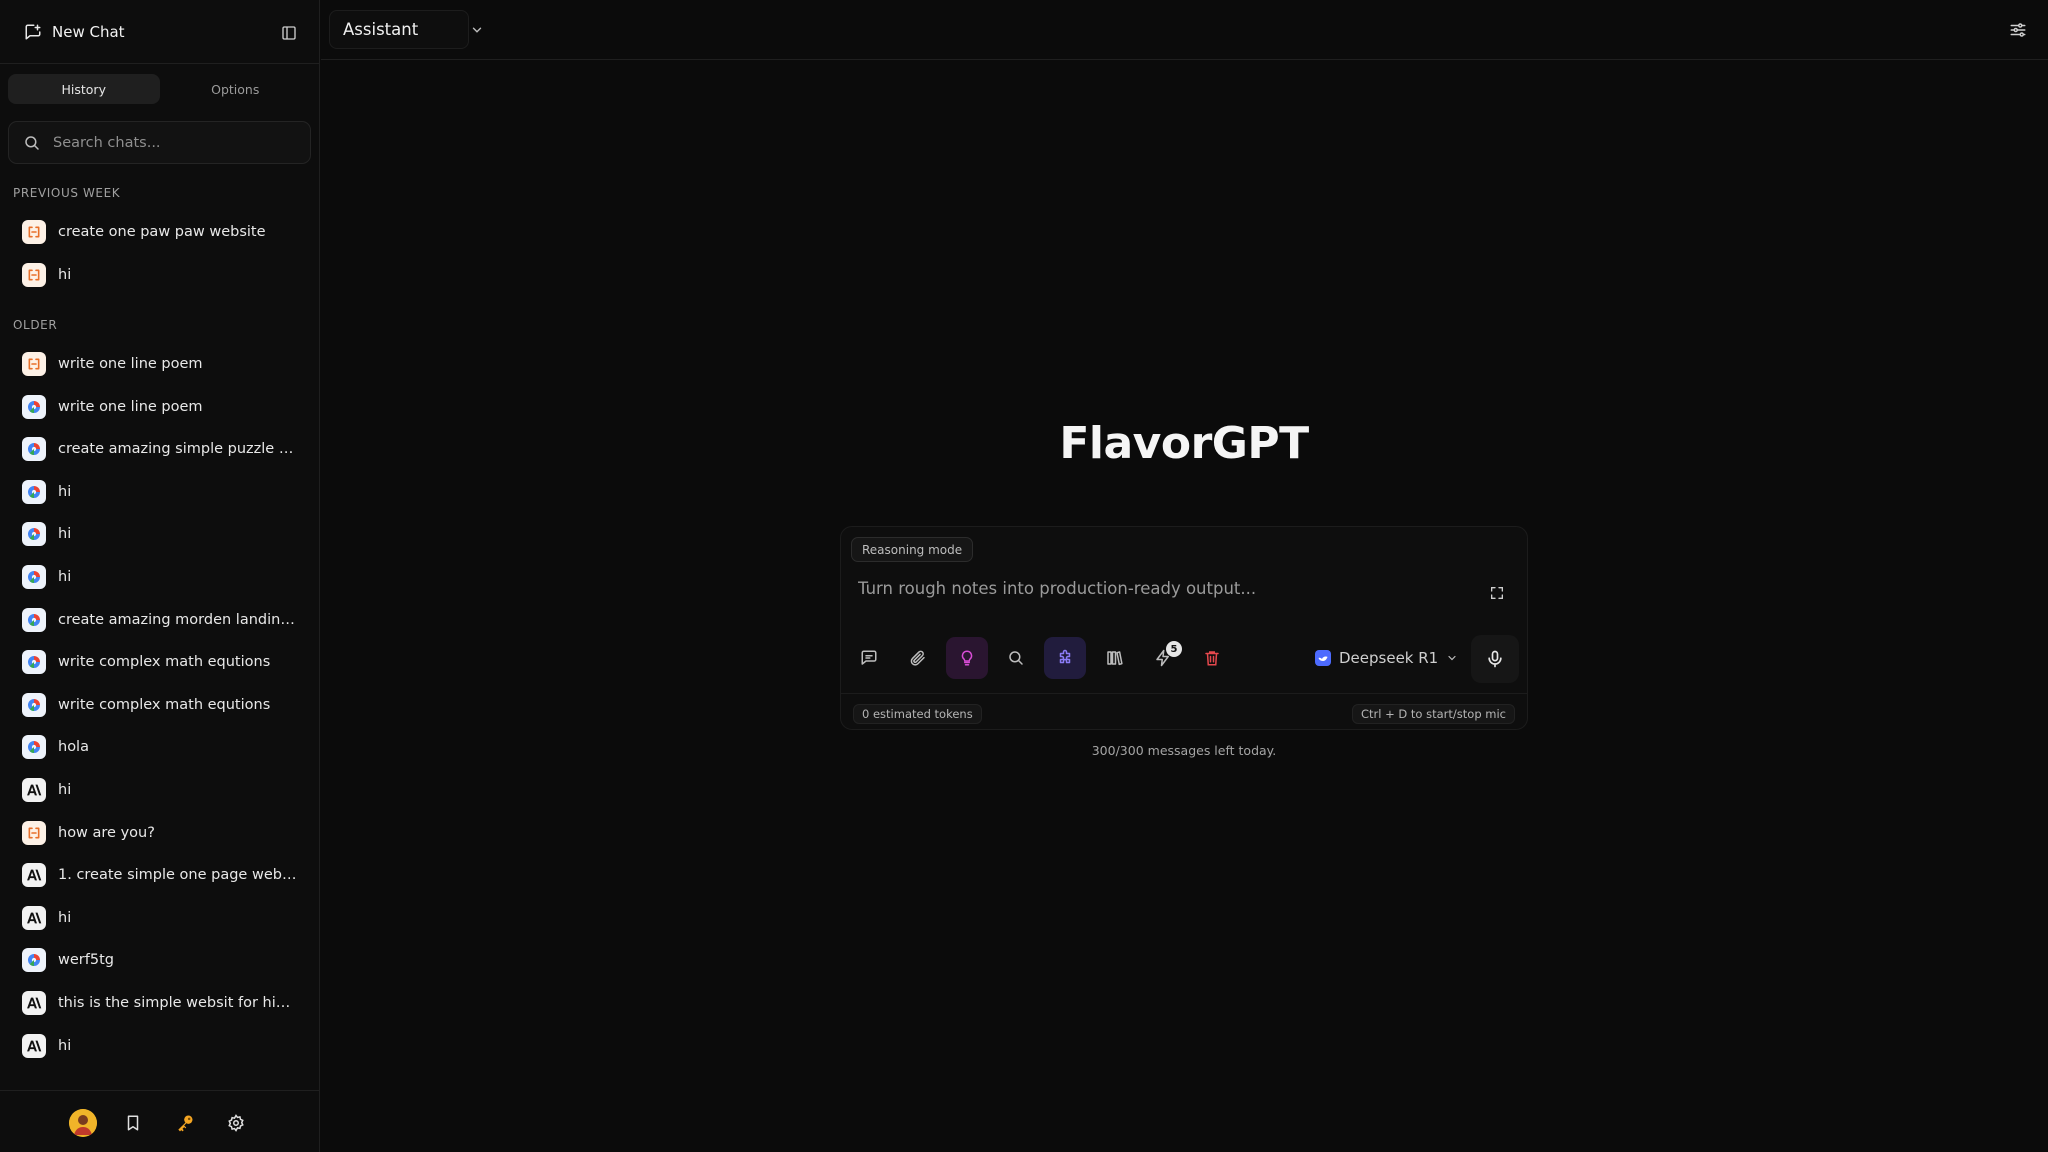 Image resolution: width=2048 pixels, height=1152 pixels. I want to click on expand-icon, so click(1497, 593).